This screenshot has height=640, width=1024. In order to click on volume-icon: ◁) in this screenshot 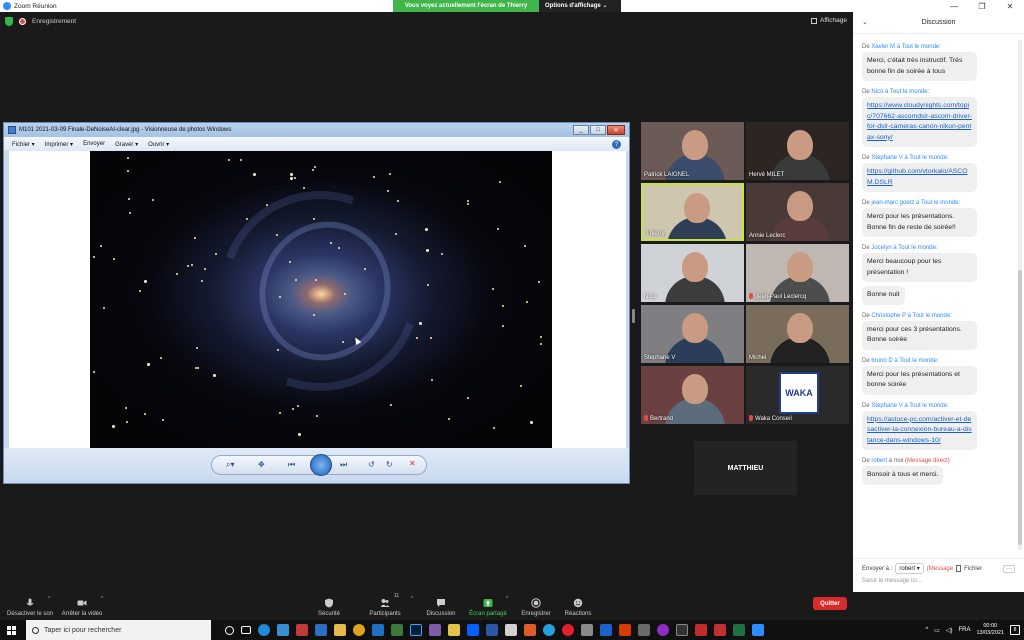, I will do `click(949, 630)`.